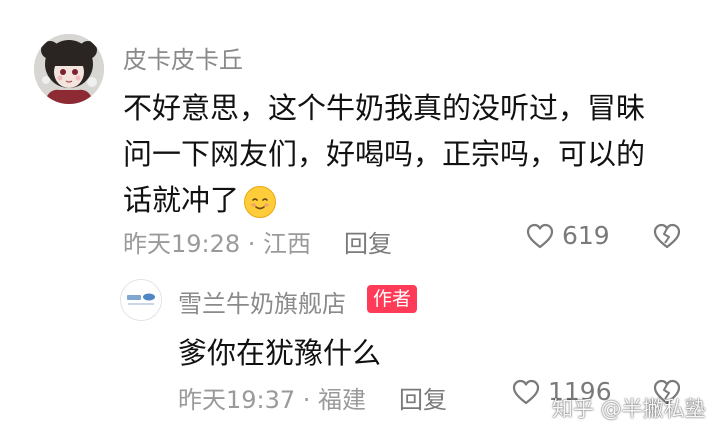 Image resolution: width=720 pixels, height=439 pixels. Describe the element at coordinates (181, 200) in the screenshot. I see `comment-line-text: 话就冲了` at that location.